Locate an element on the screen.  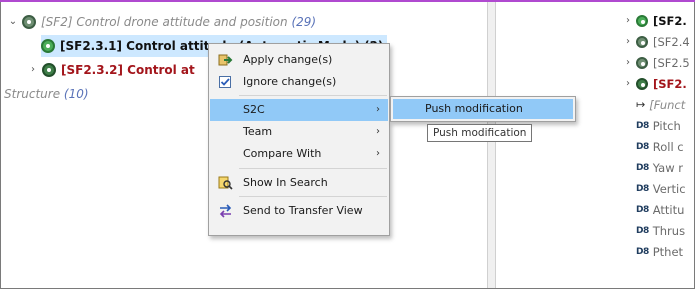
tree-row-count: (29) is located at coordinates (304, 22).